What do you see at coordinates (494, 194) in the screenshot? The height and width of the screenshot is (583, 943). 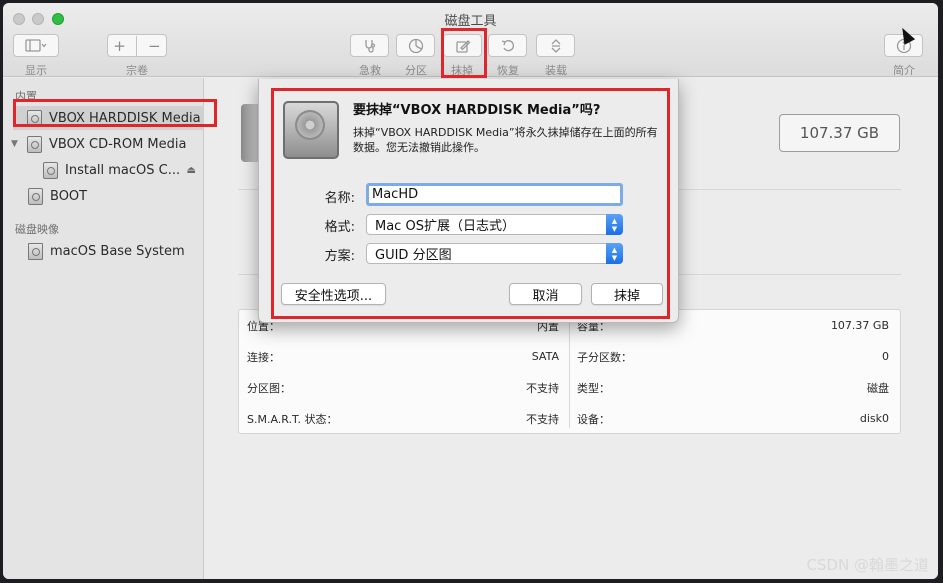 I see `name-input: MacHD` at bounding box center [494, 194].